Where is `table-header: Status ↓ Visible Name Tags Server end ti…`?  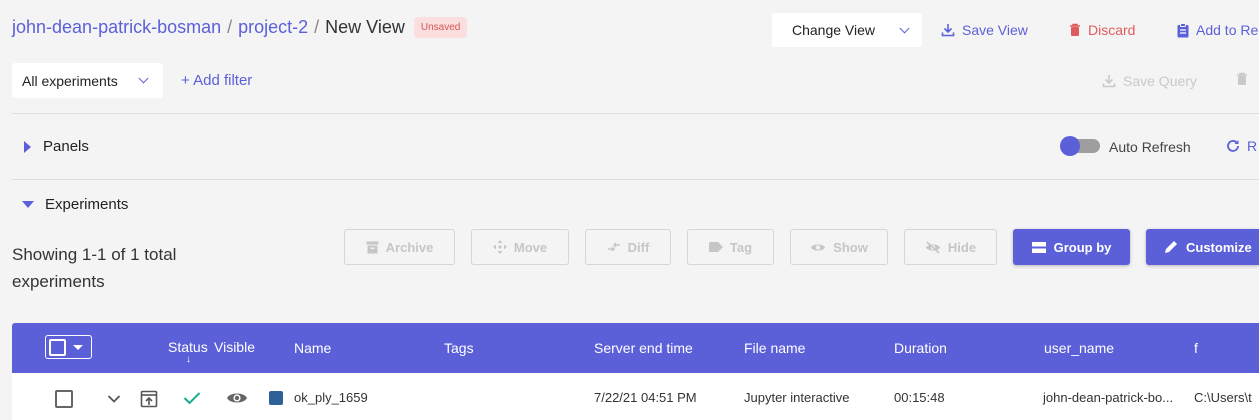
table-header: Status ↓ Visible Name Tags Server end ti… is located at coordinates (635, 348).